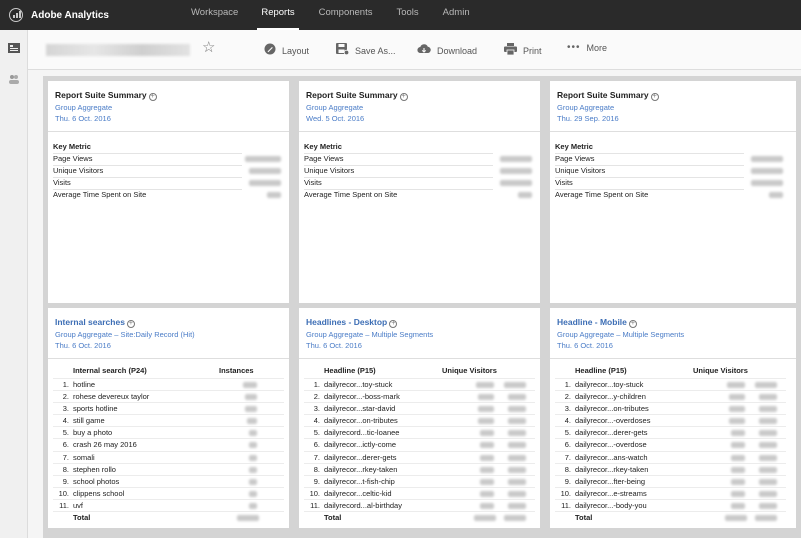 The height and width of the screenshot is (538, 801). I want to click on nav-workspace: Workspace, so click(214, 15).